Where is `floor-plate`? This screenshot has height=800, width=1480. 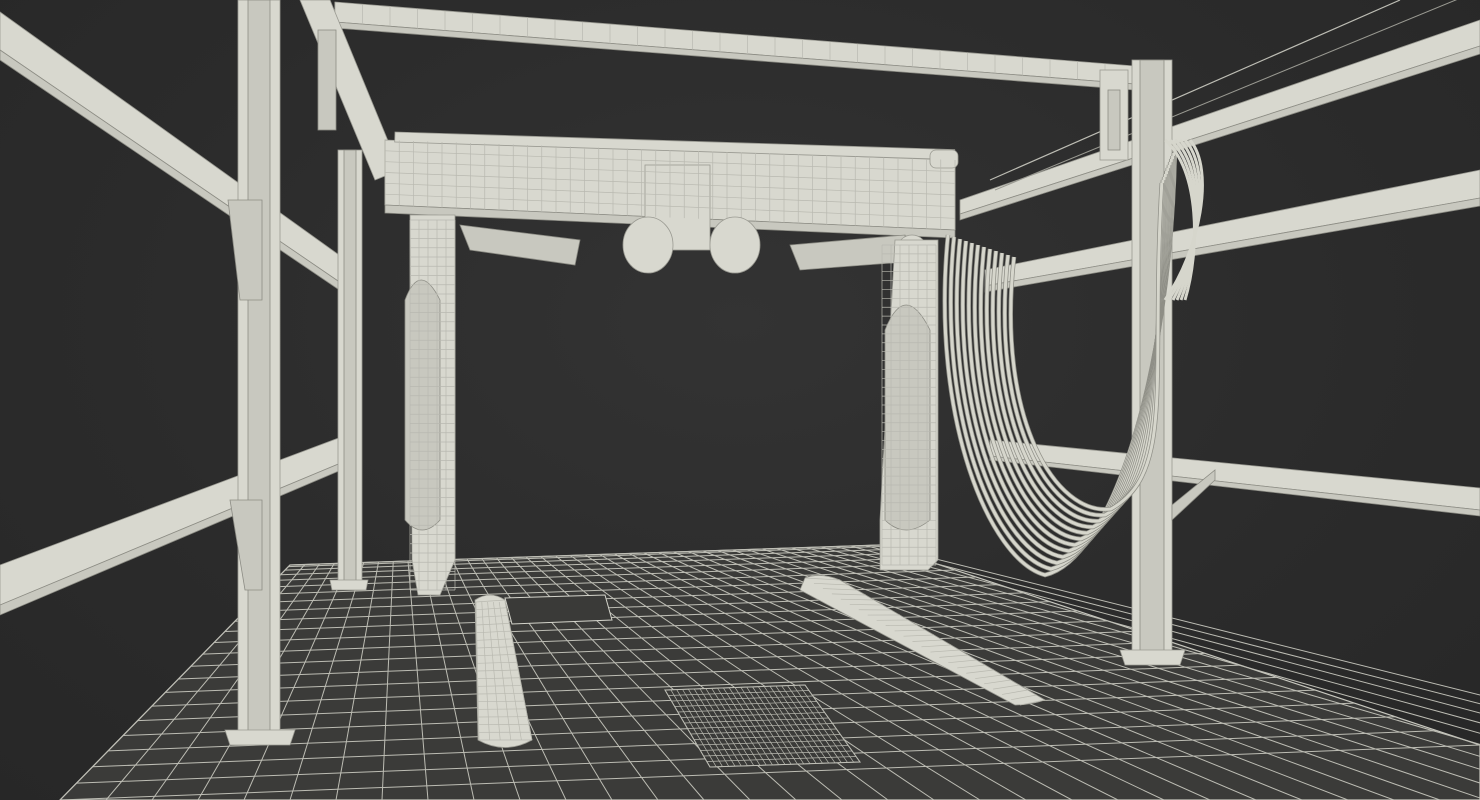 floor-plate is located at coordinates (558, 609).